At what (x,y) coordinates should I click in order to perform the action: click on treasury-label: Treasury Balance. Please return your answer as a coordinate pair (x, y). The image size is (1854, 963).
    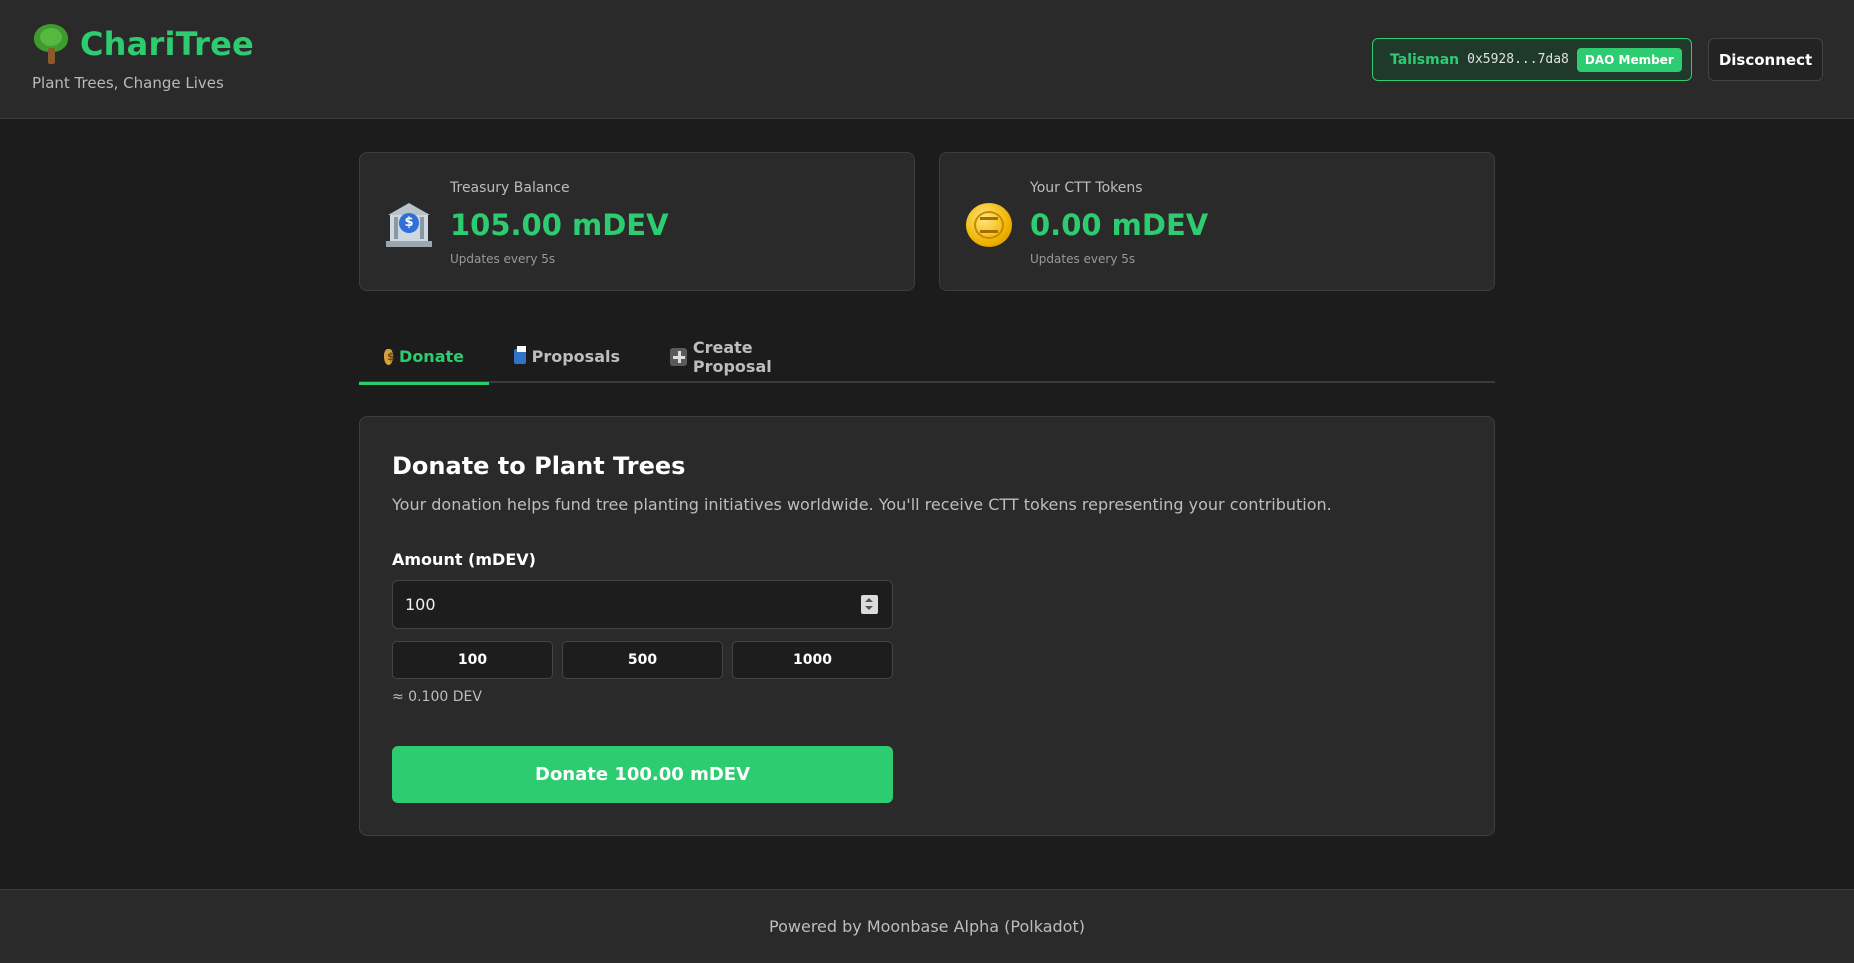
    Looking at the image, I should click on (510, 188).